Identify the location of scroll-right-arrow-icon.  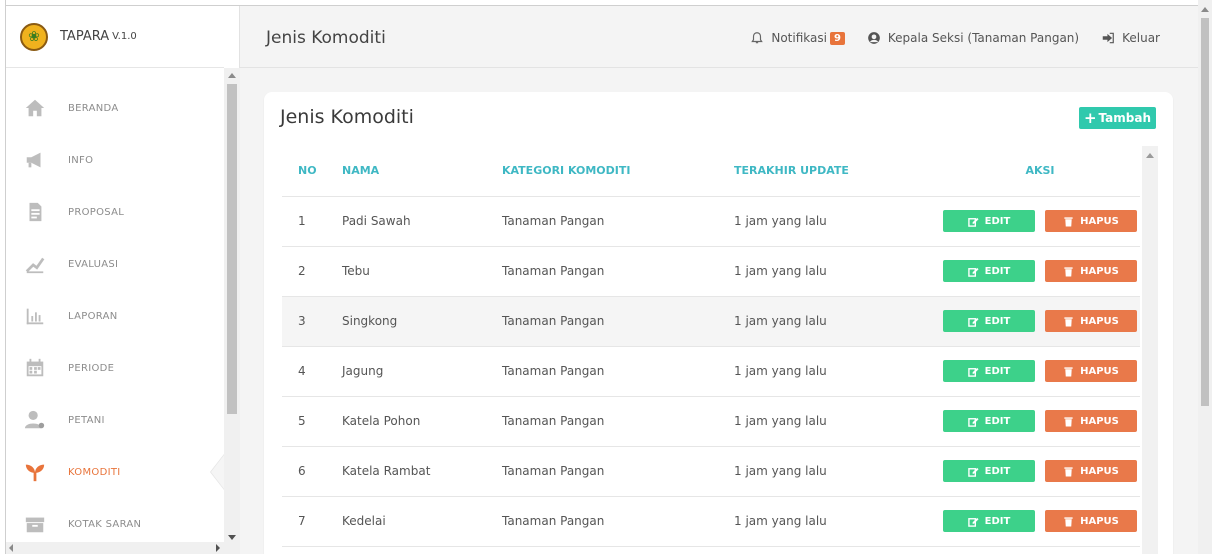
(218, 548).